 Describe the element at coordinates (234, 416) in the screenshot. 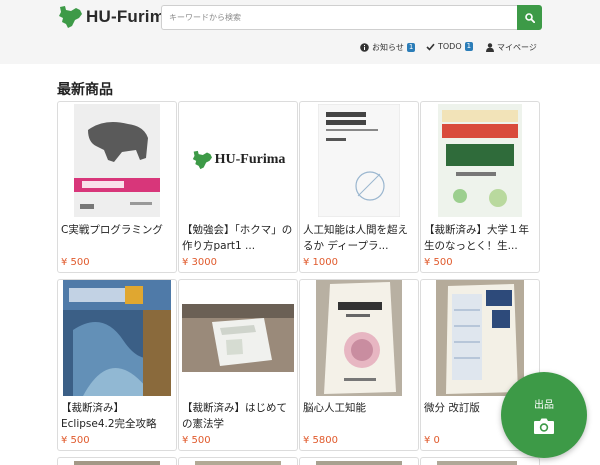

I see `product-title: 【裁断済み】はじめての憲法学` at that location.